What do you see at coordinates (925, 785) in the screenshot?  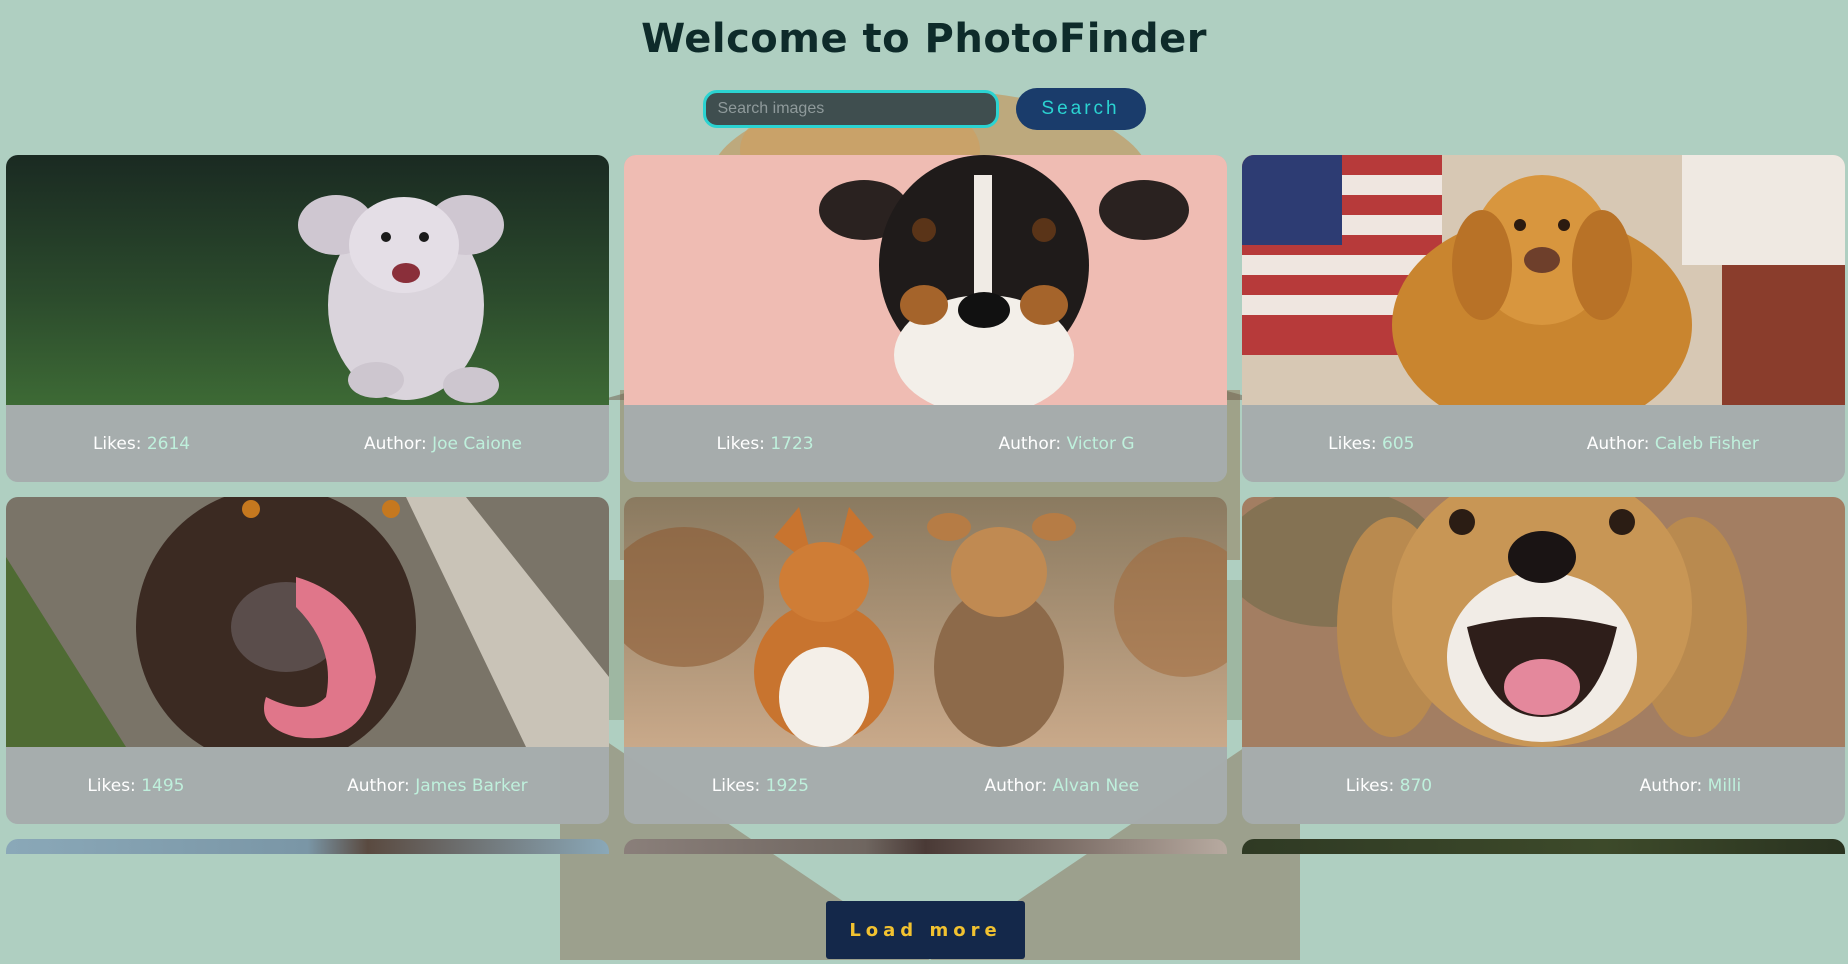 I see `photo-info: Likes: 1925 Author: Alvan Nee` at bounding box center [925, 785].